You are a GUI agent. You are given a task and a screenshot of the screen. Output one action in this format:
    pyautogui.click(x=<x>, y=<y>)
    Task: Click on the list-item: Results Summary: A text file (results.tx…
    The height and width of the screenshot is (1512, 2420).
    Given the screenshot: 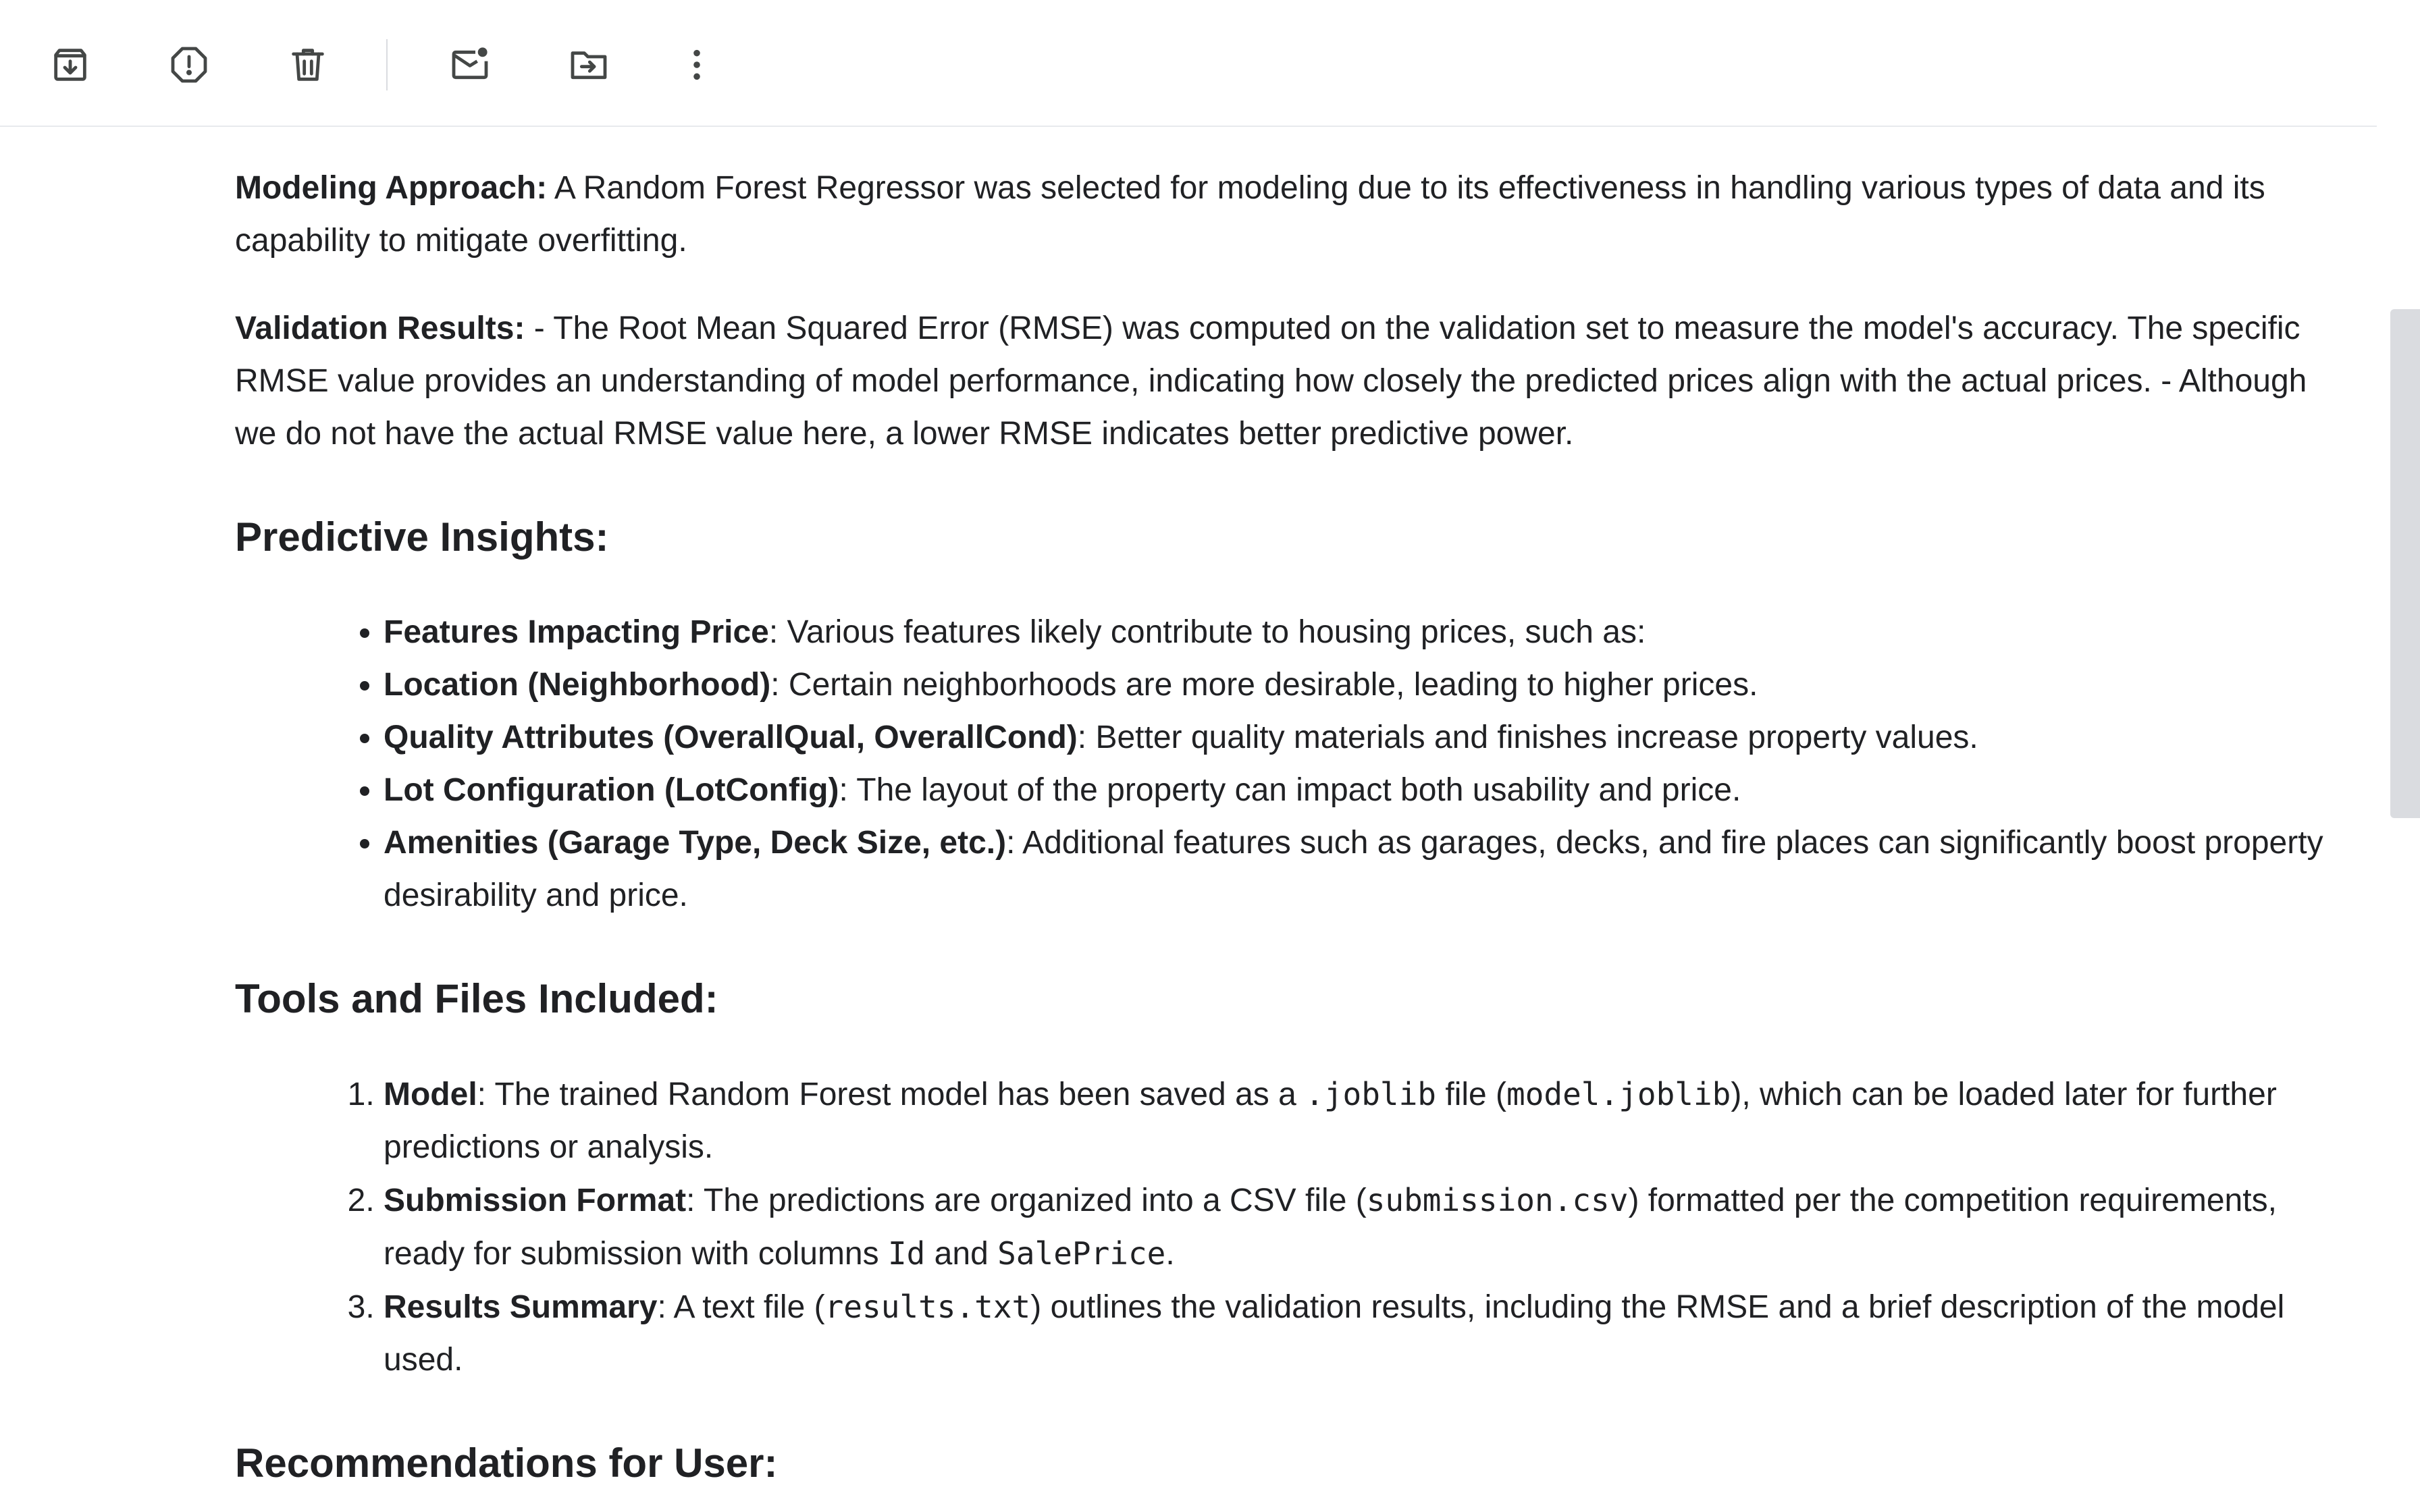 What is the action you would take?
    pyautogui.click(x=1363, y=1333)
    